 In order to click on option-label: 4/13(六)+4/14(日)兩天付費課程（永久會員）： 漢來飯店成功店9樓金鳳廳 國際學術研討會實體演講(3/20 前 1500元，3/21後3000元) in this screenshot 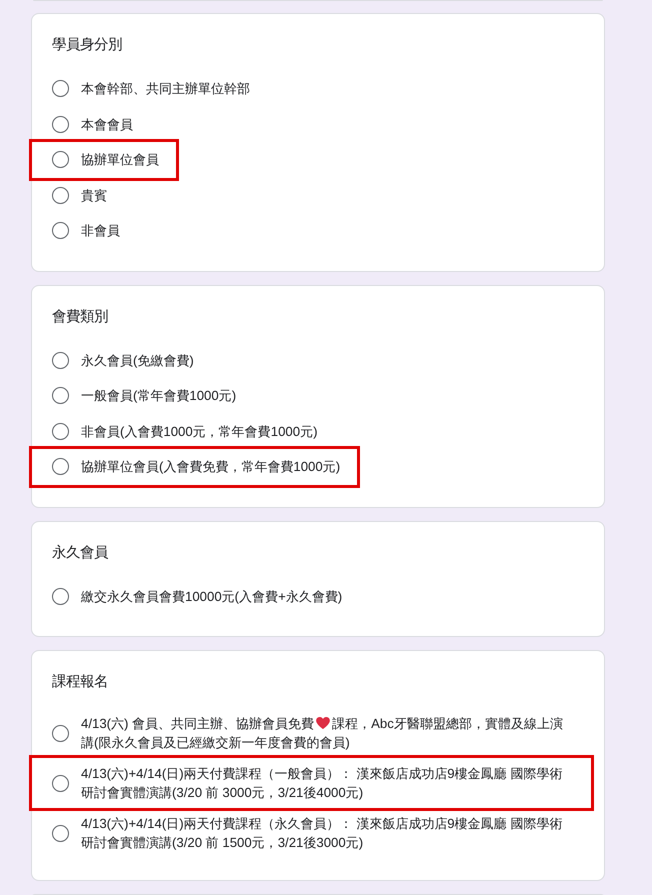, I will do `click(327, 833)`.